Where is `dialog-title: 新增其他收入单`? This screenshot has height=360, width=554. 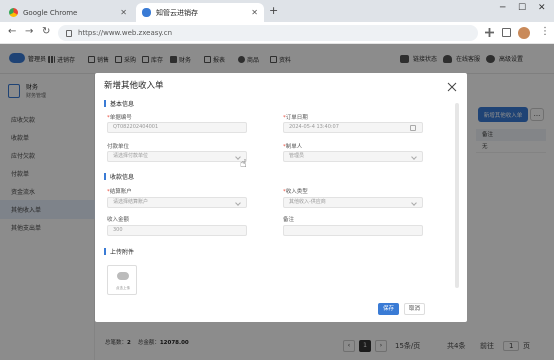 dialog-title: 新增其他收入单 is located at coordinates (134, 86).